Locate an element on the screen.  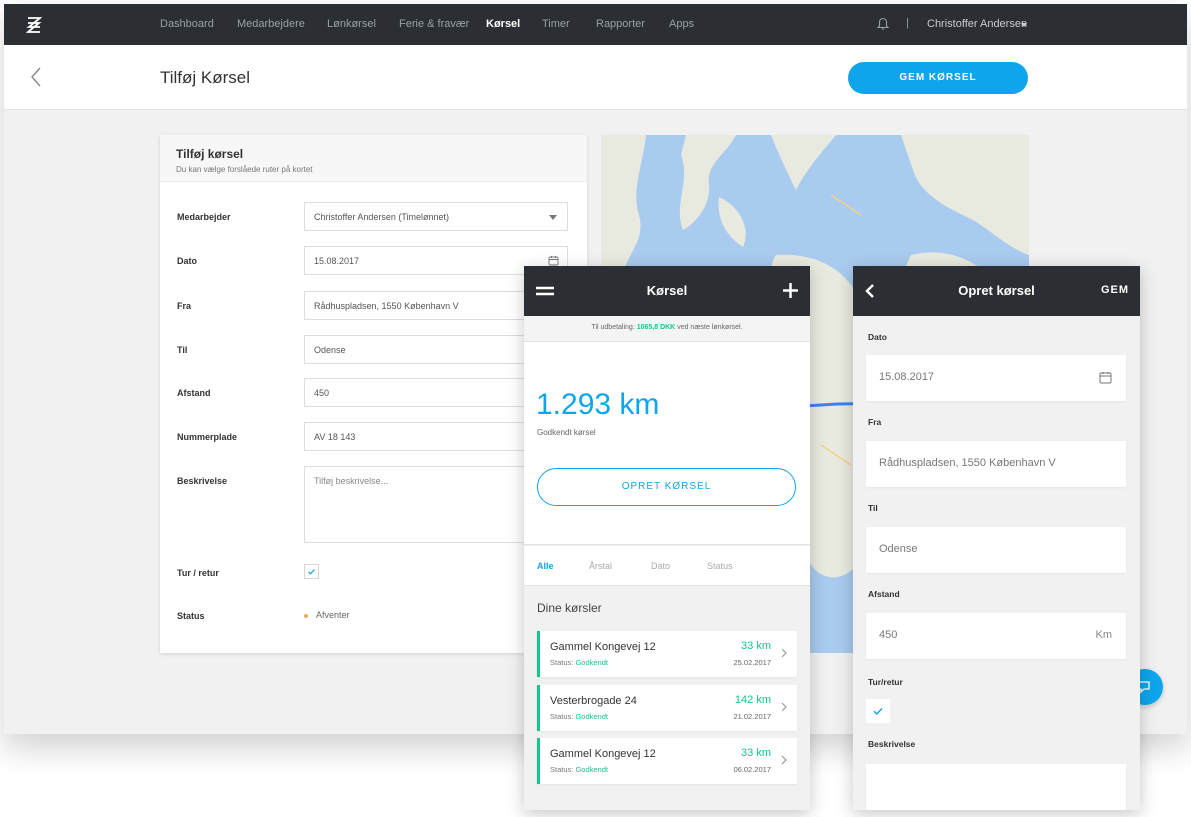
roundtrip-label: Tur / retur is located at coordinates (198, 573).